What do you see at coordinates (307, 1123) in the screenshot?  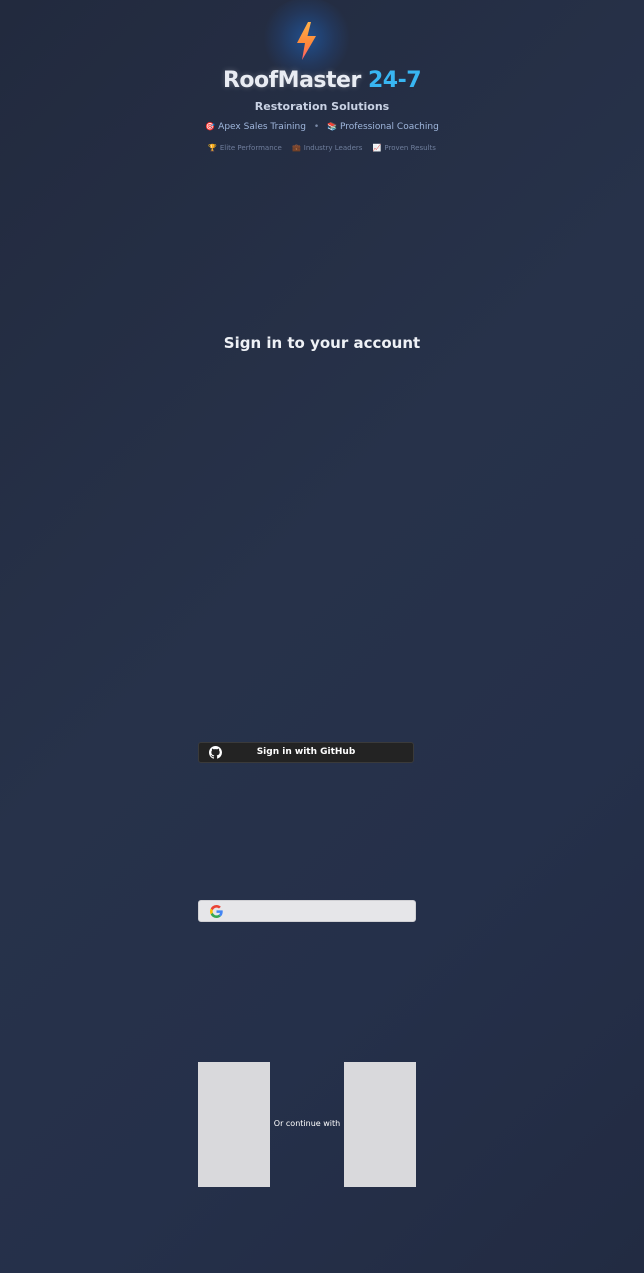 I see `divider-text: Or continue with` at bounding box center [307, 1123].